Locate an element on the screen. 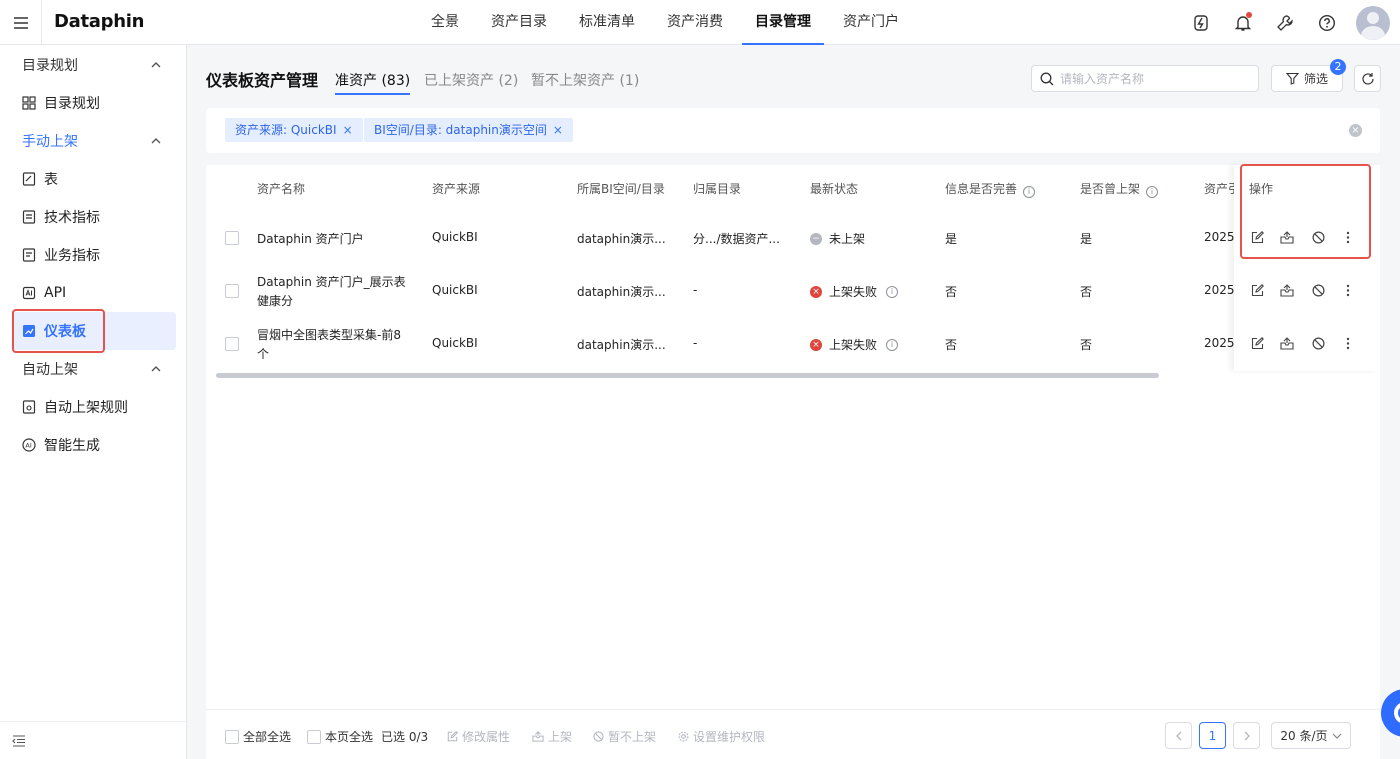  select-all-label: 全部全选 is located at coordinates (267, 737).